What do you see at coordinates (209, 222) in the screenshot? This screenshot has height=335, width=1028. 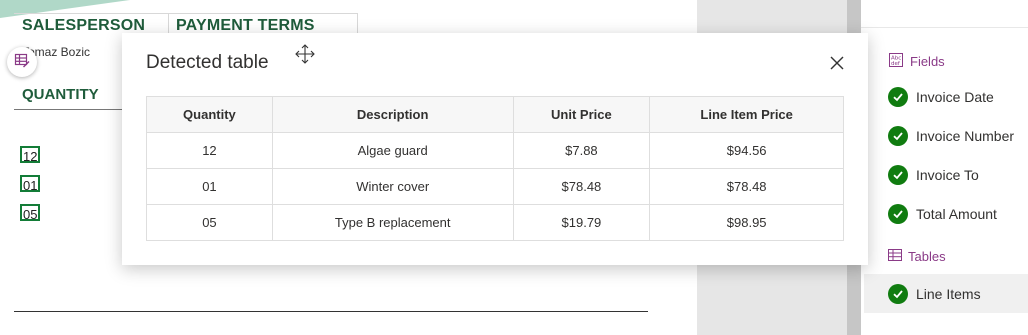 I see `table-cell: 05` at bounding box center [209, 222].